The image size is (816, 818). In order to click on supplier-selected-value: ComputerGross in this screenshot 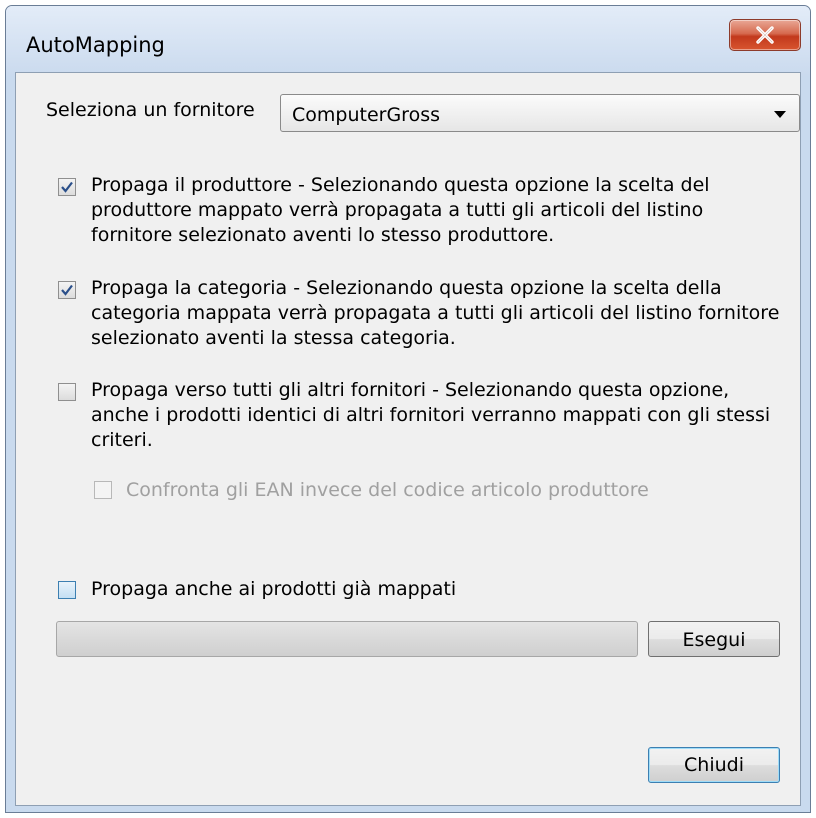, I will do `click(366, 115)`.